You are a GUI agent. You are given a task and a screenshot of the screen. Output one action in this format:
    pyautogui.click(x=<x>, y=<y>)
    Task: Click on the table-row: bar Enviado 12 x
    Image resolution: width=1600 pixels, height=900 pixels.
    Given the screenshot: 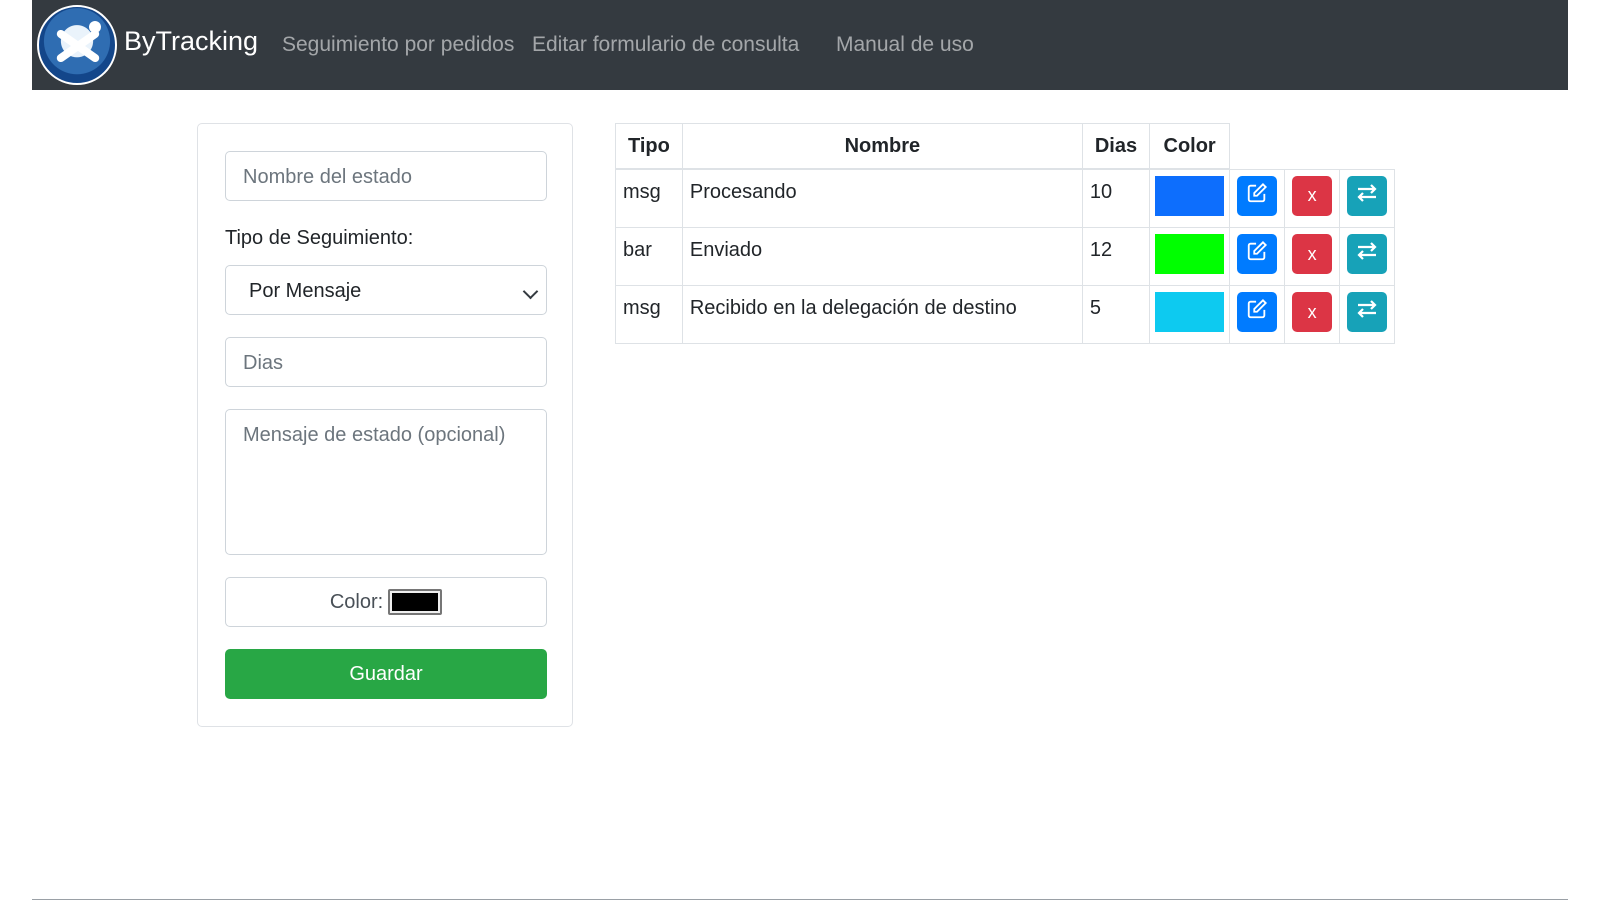 What is the action you would take?
    pyautogui.click(x=1005, y=256)
    